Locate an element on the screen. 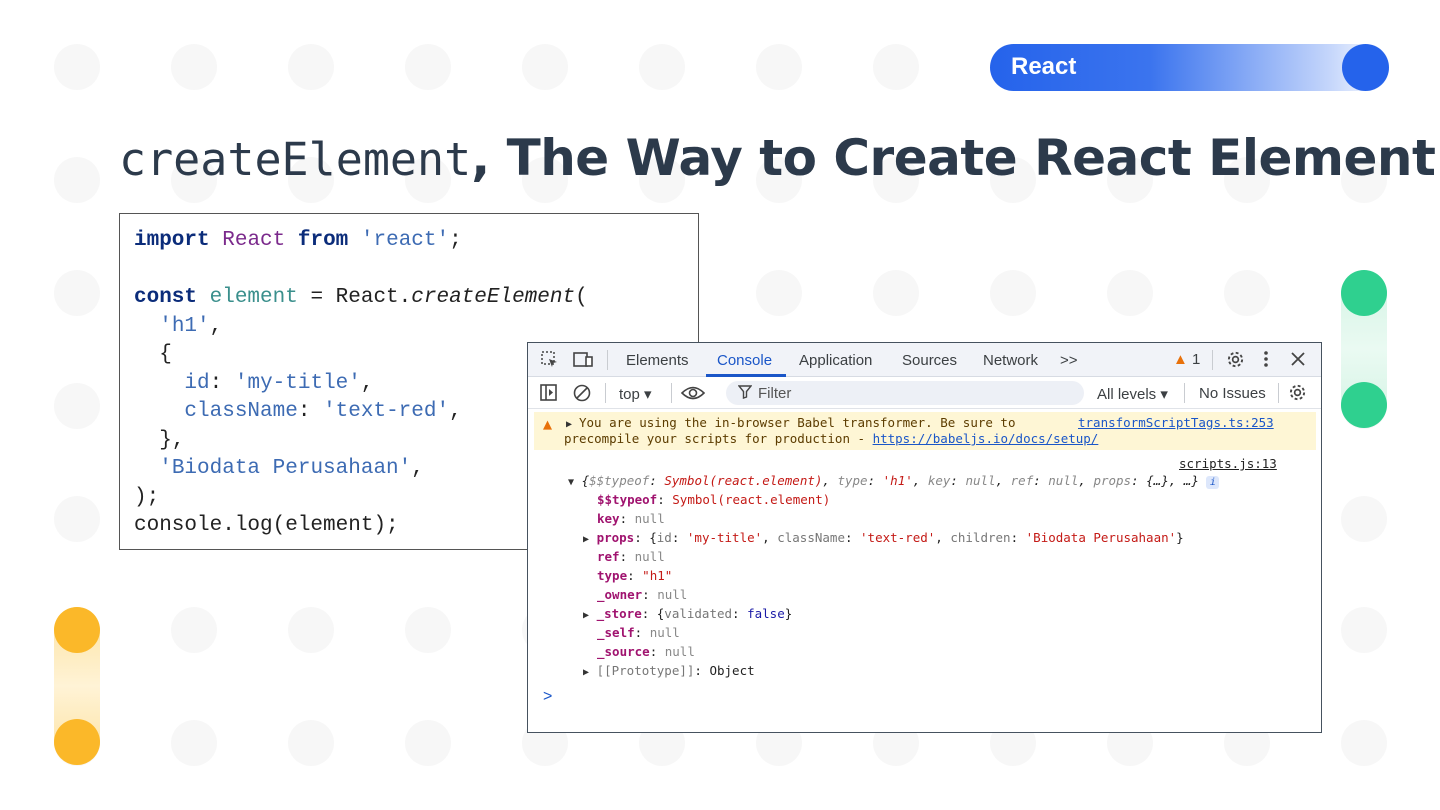  code-punct: ( is located at coordinates (581, 297).